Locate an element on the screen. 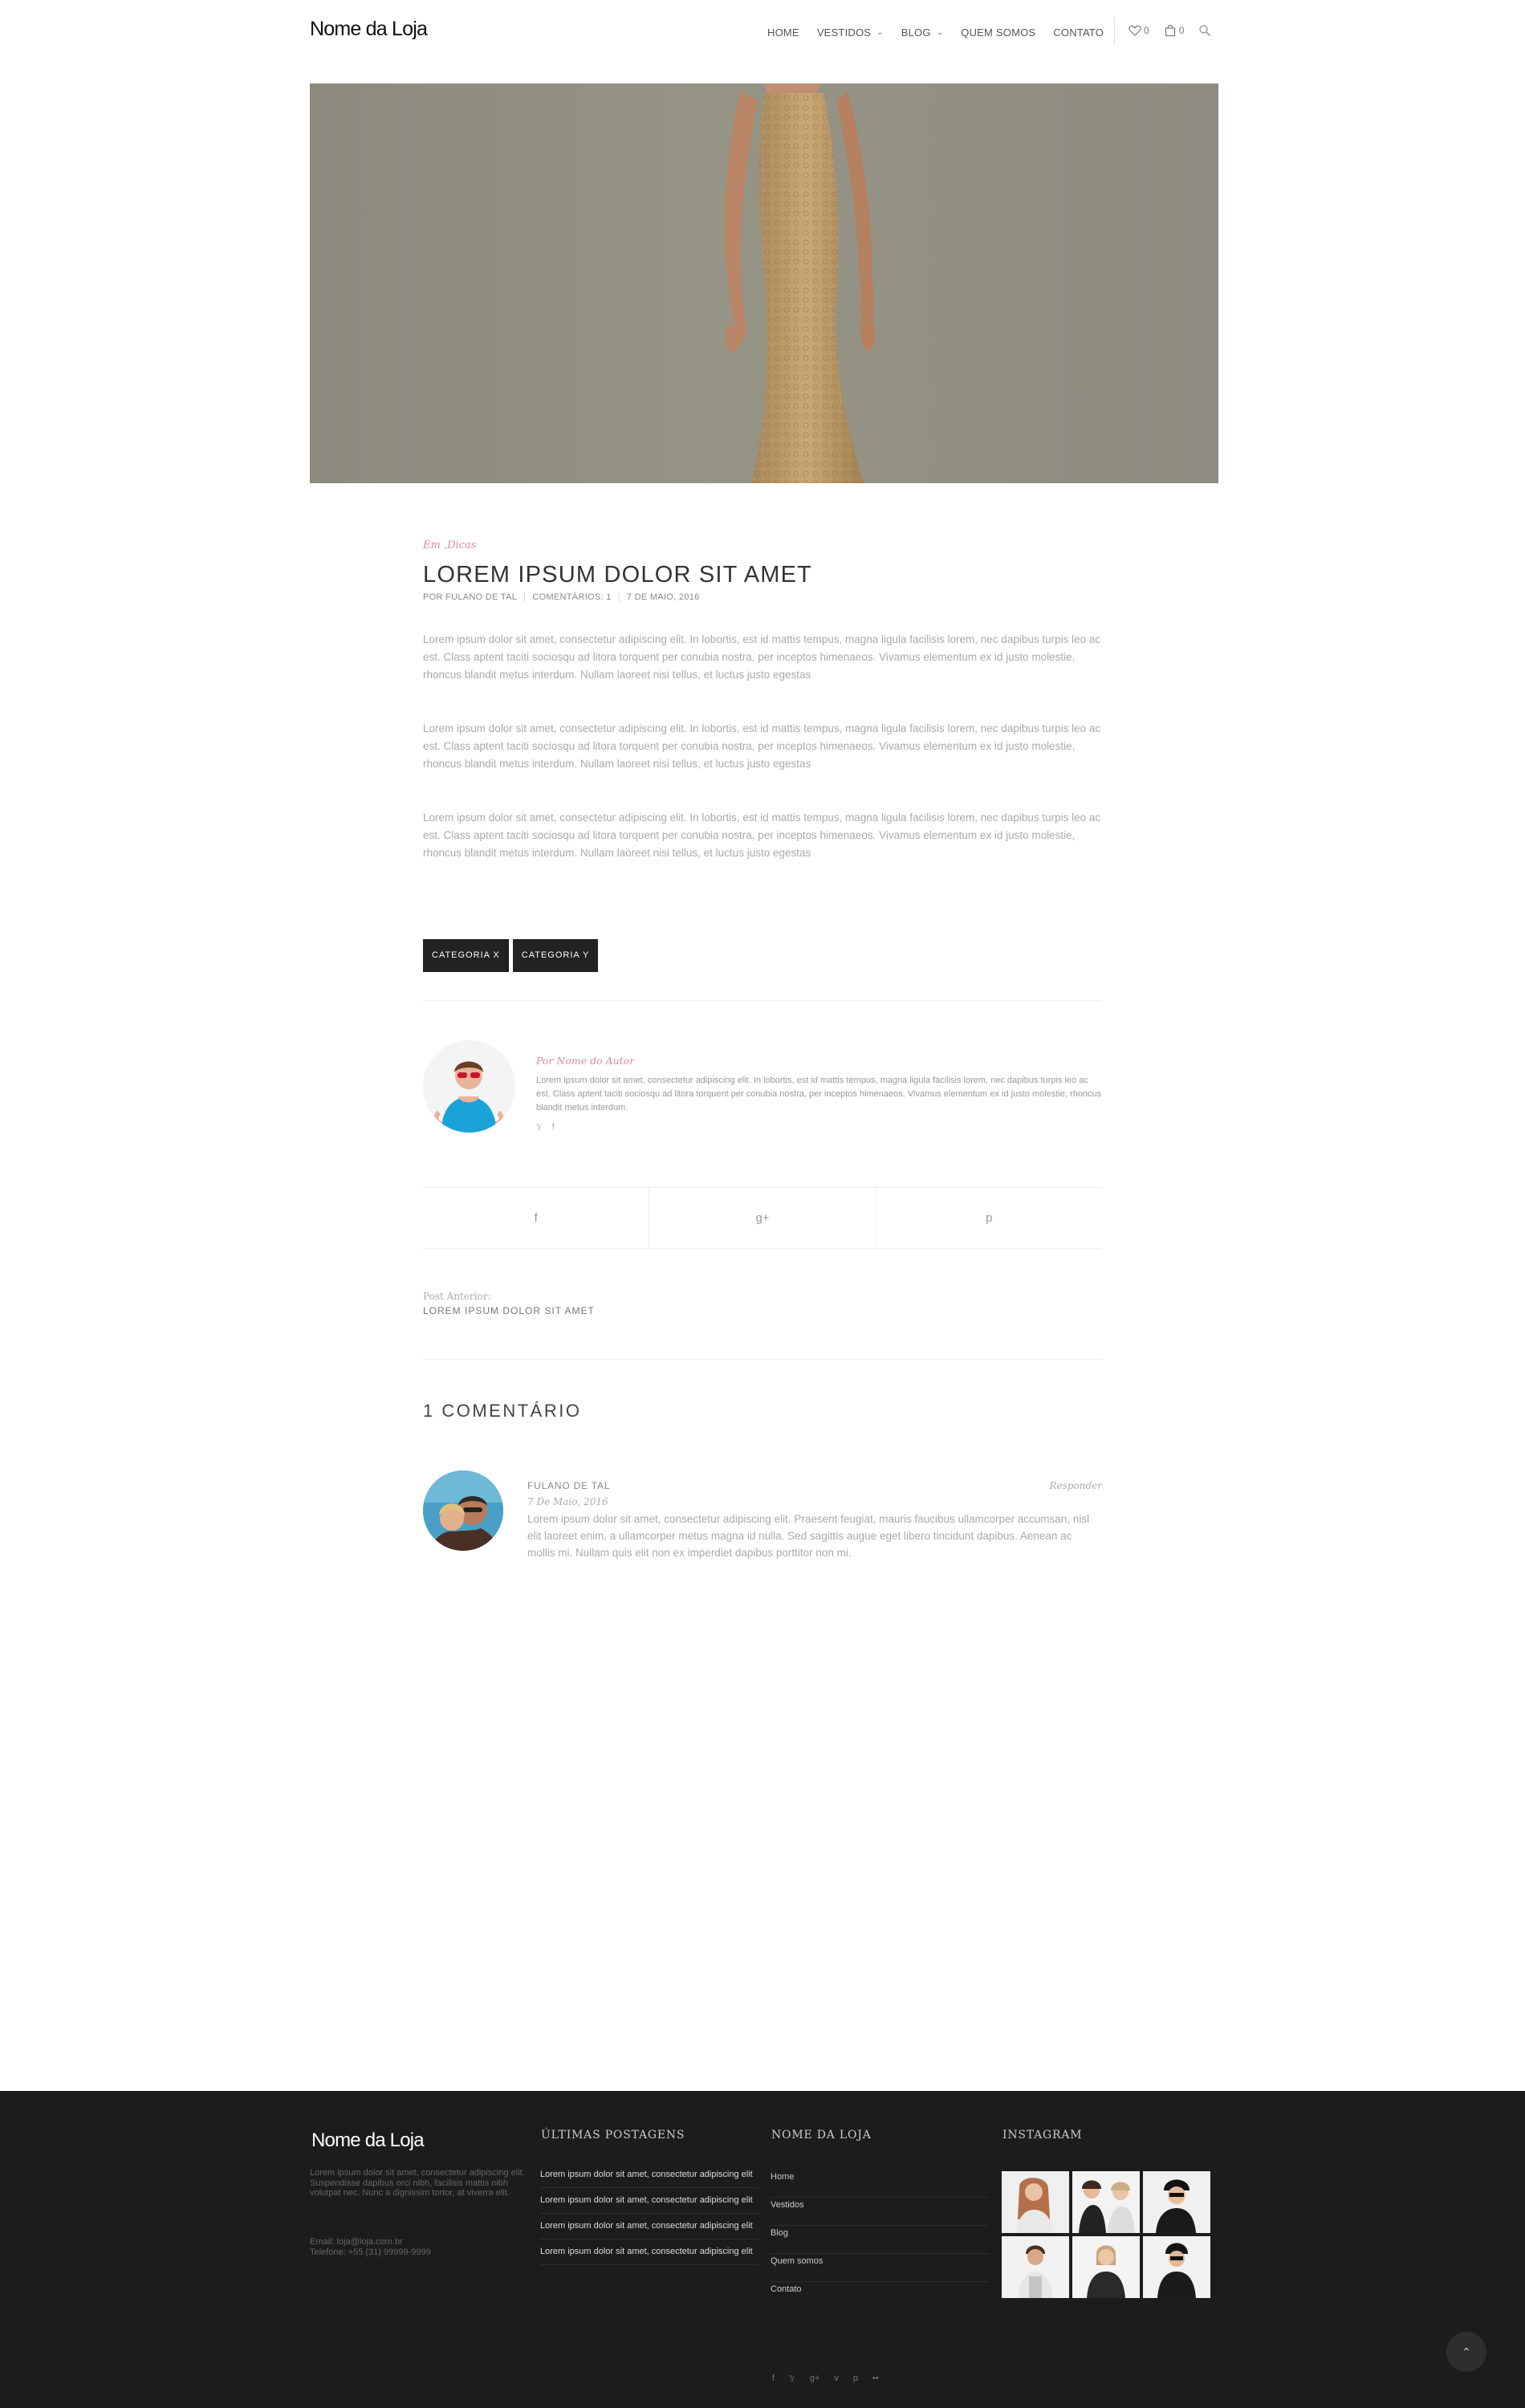  nav-item-vestidos: VESTIDOS ⌄ is located at coordinates (850, 32).